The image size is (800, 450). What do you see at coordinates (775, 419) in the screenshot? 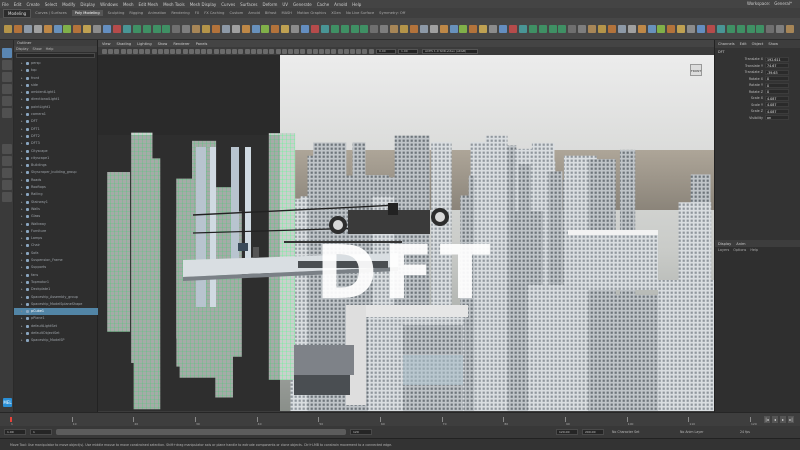
I see `step-back-icon: ◂` at bounding box center [775, 419].